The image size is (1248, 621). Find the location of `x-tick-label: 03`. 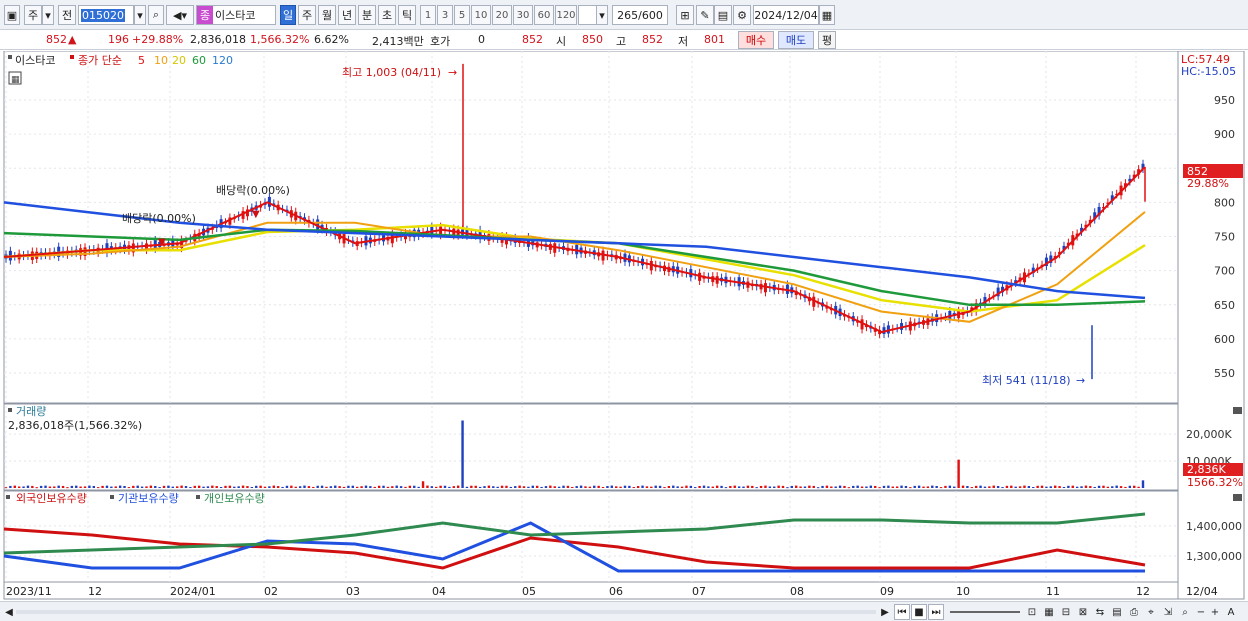

x-tick-label: 03 is located at coordinates (353, 591).